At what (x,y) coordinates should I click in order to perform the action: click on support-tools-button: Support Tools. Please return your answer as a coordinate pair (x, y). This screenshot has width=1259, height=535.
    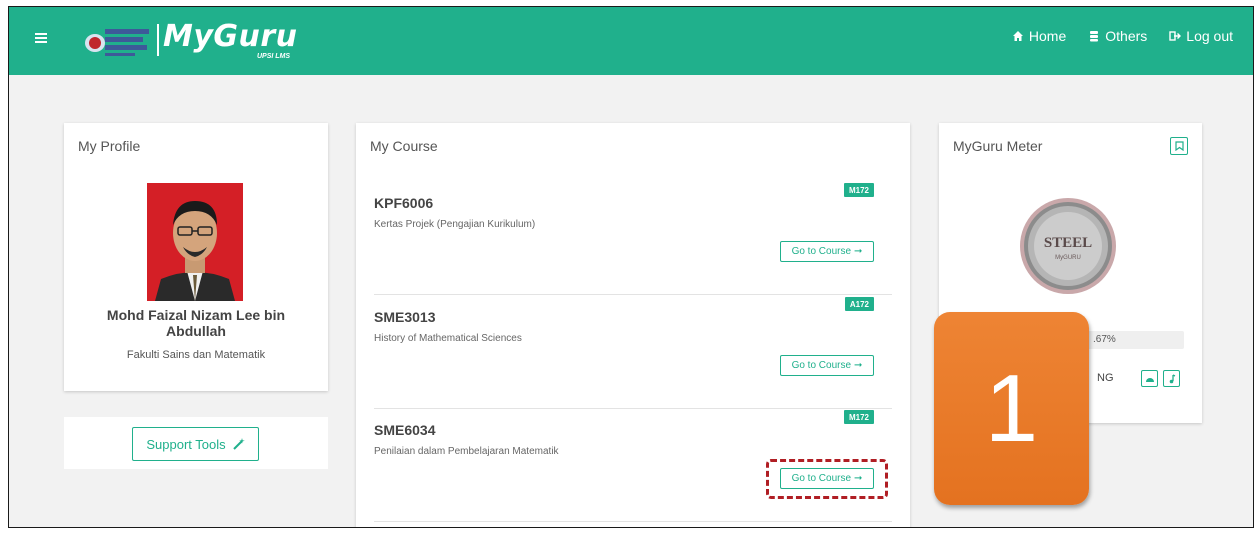
    Looking at the image, I should click on (195, 444).